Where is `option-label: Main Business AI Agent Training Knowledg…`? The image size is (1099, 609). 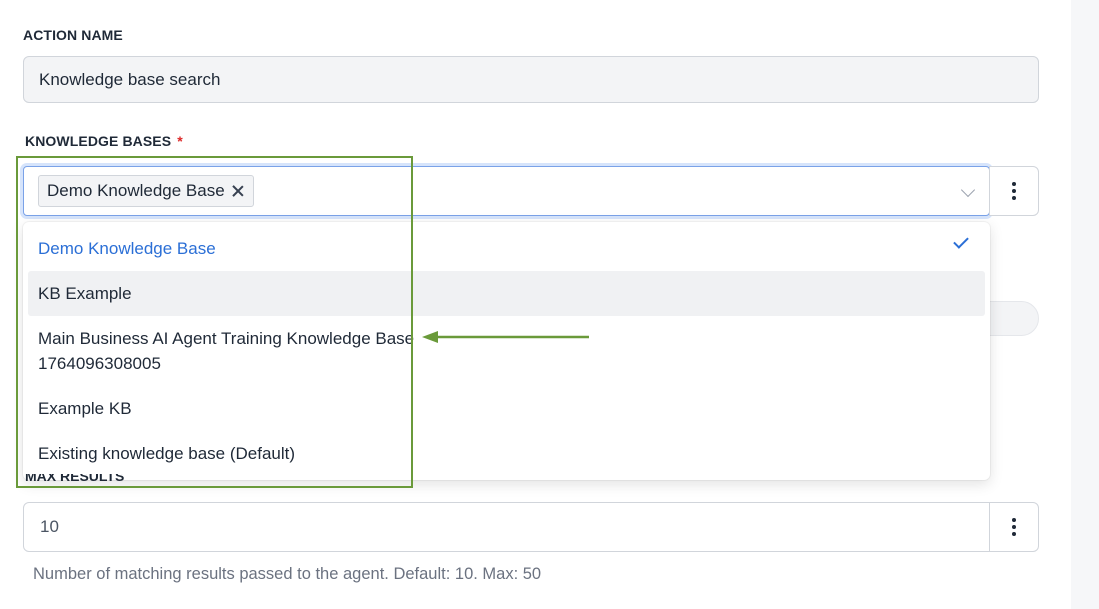
option-label: Main Business AI Agent Training Knowledg… is located at coordinates (226, 351).